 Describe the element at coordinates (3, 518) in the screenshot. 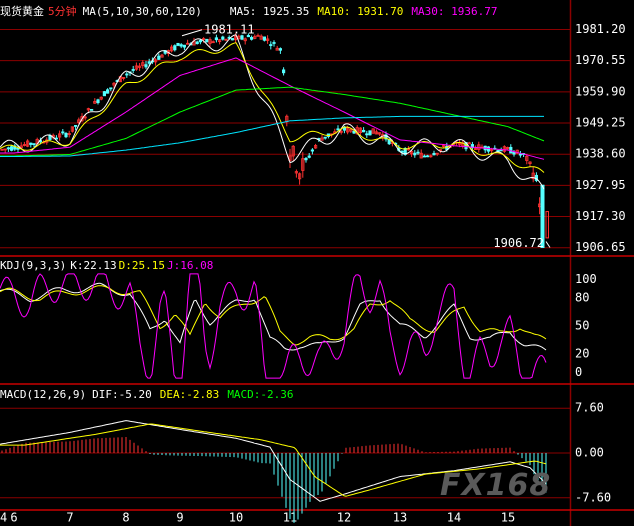

I see `x-tick-label-partial: 4` at that location.